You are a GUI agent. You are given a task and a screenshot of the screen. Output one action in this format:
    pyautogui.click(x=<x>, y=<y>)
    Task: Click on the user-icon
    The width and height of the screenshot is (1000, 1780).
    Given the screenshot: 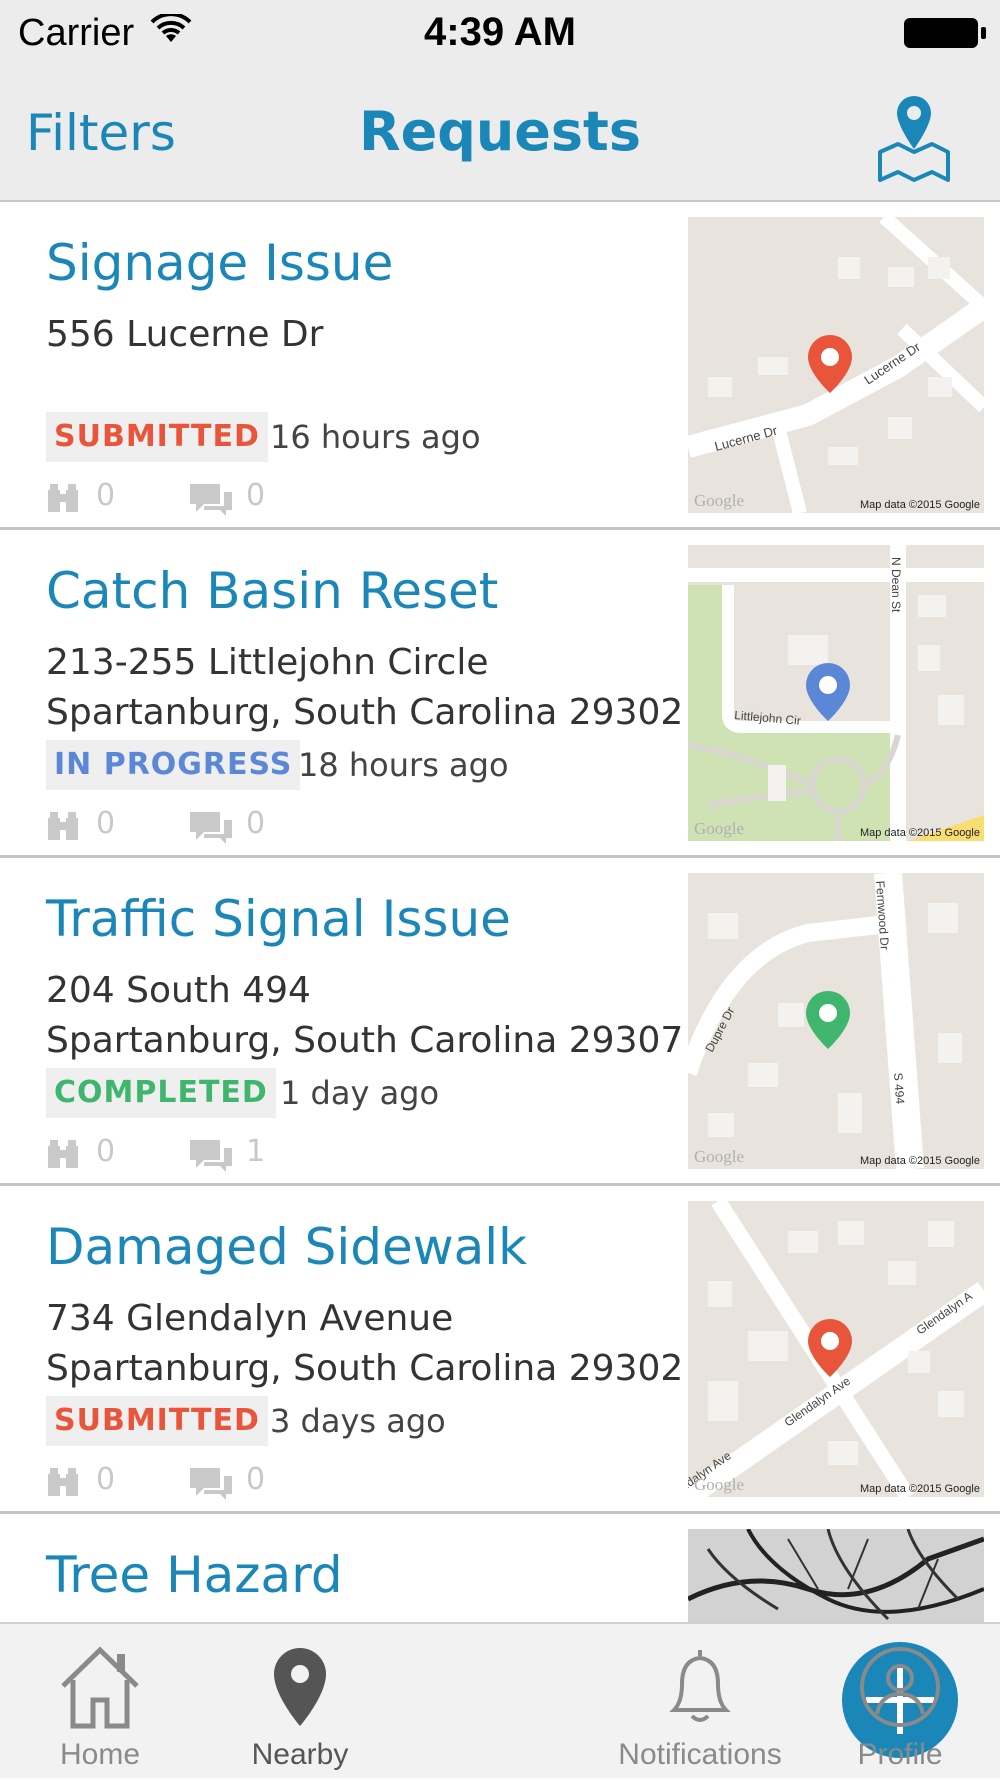 What is the action you would take?
    pyautogui.click(x=900, y=1687)
    